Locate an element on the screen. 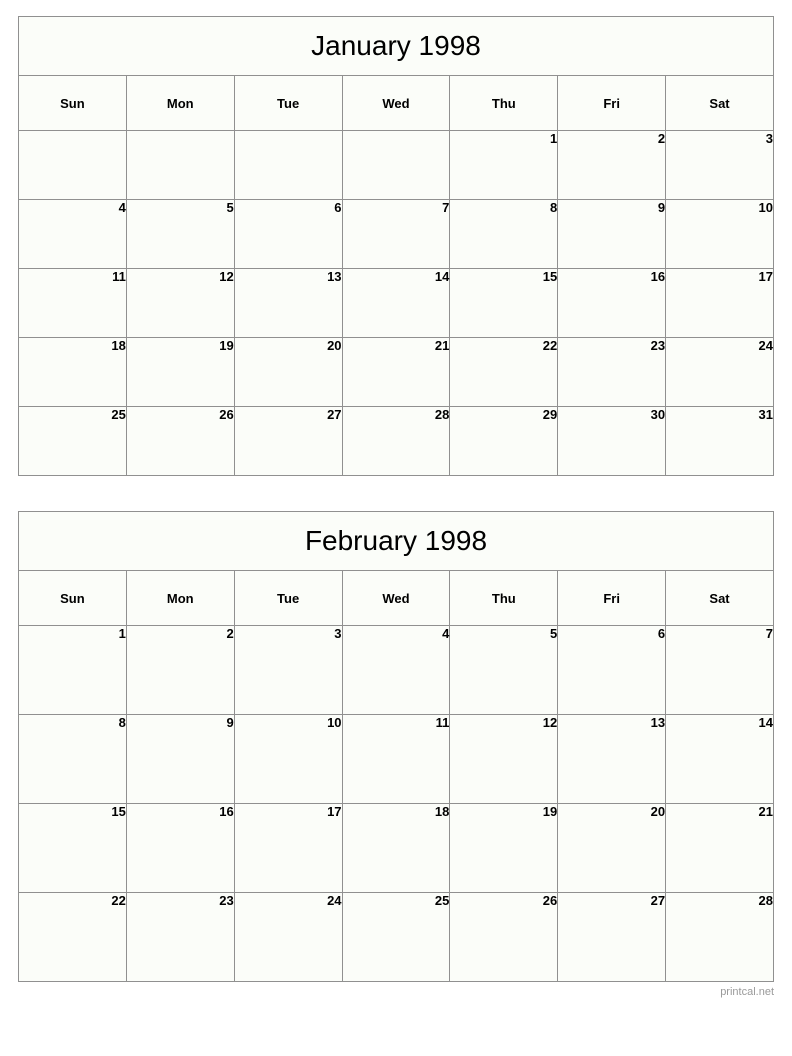  calendar-week-row: 8 9 10 11 12 13 14 is located at coordinates (396, 759).